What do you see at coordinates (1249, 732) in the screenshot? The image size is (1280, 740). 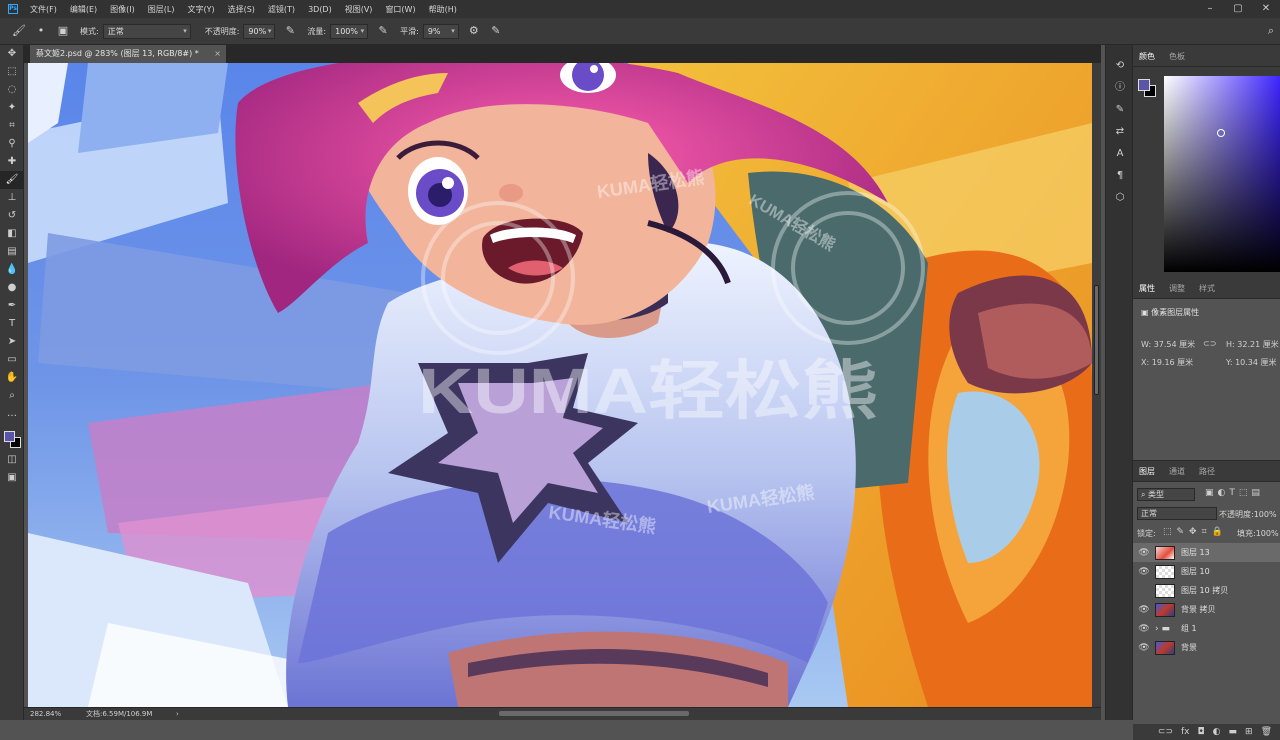 I see `new-layer-icon: ⊞` at bounding box center [1249, 732].